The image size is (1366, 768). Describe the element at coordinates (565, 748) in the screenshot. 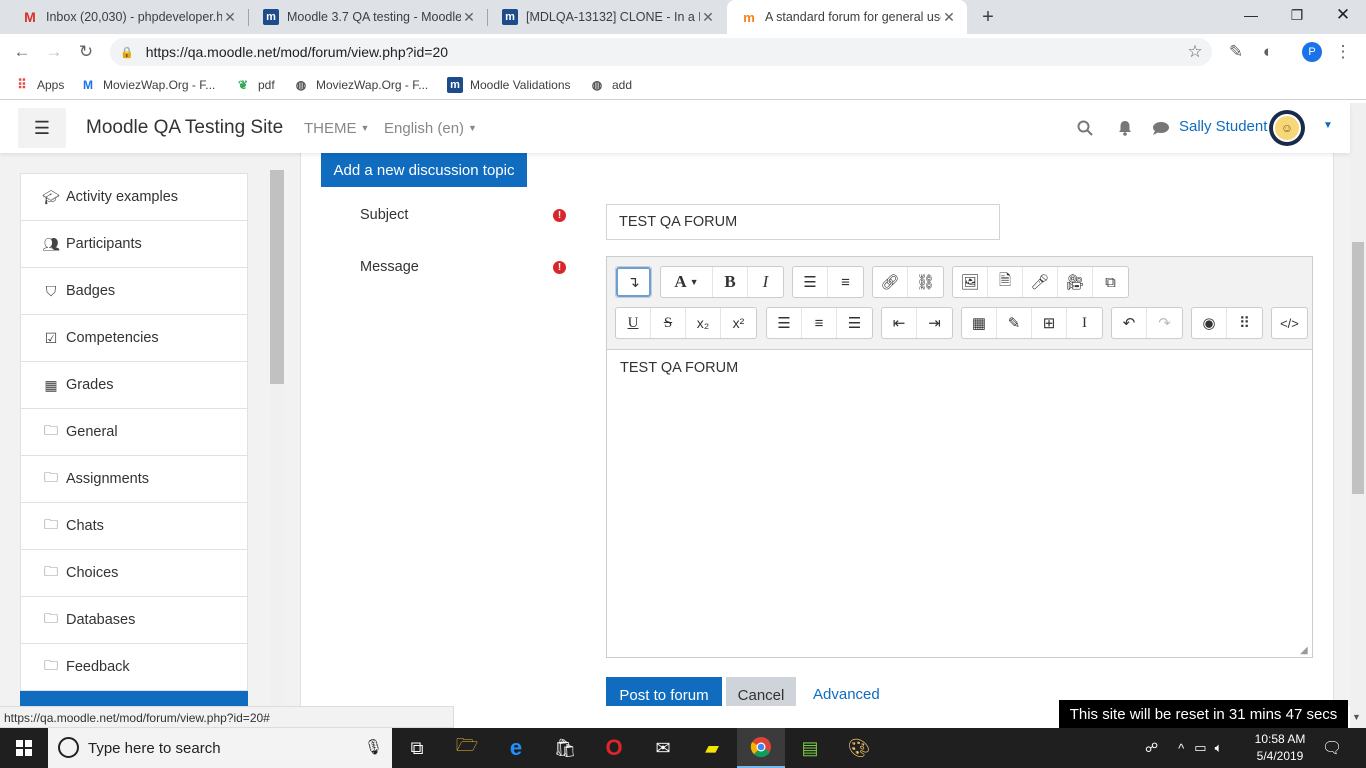

I see `store-icon: 🛍︎` at that location.